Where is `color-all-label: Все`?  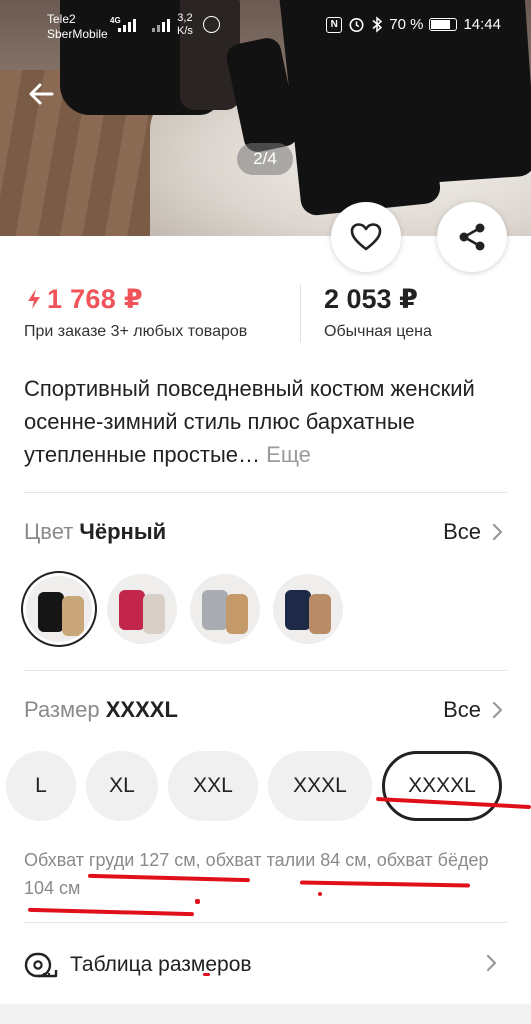
color-all-label: Все is located at coordinates (462, 531).